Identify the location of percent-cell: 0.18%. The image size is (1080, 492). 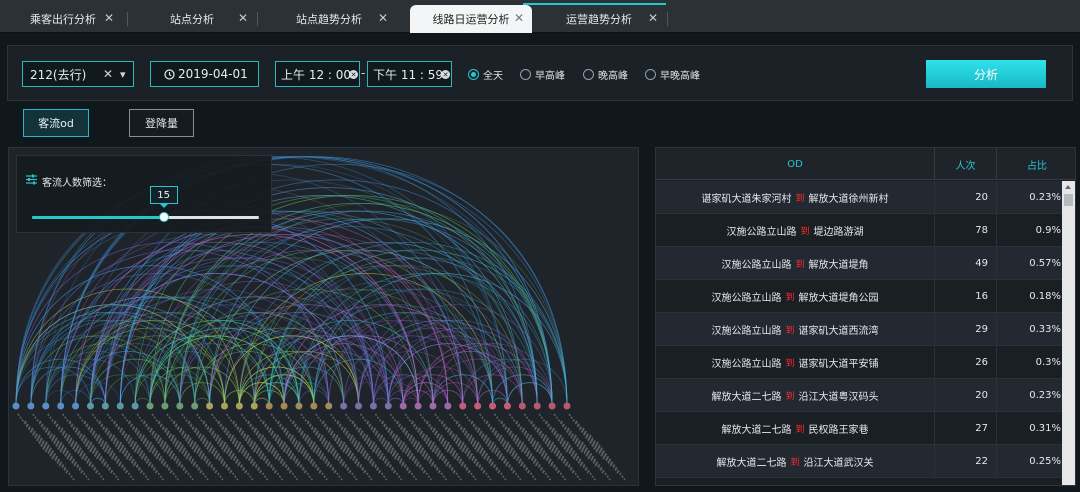
(1045, 296).